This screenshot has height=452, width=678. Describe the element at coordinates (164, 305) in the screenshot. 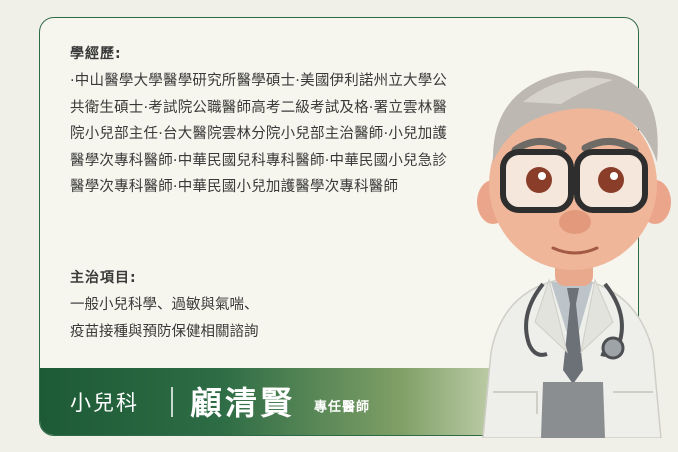

I see `specialty-item: 一般小兒科學、過敏與氣喘、` at that location.